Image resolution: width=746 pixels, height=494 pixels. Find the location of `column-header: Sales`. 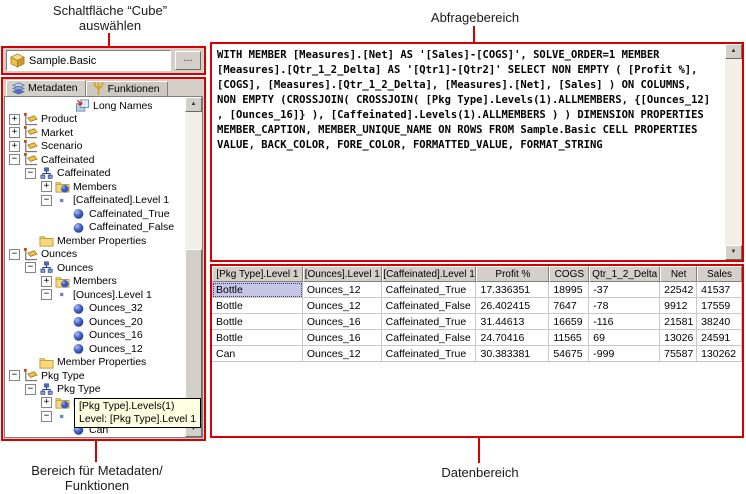

column-header: Sales is located at coordinates (719, 274).